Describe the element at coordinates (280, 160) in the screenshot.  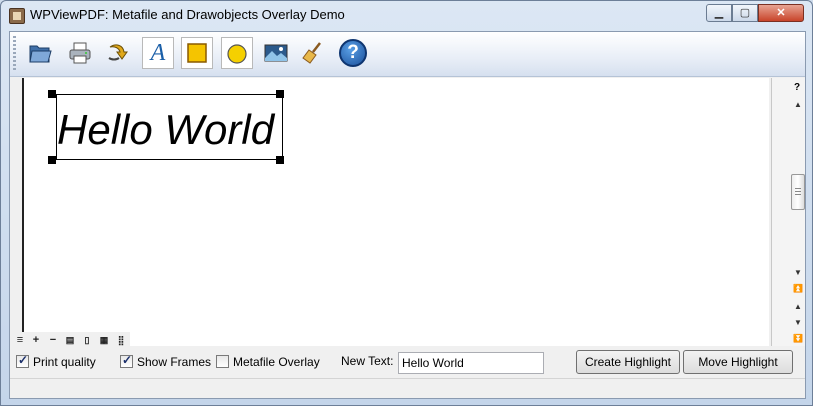
I see `resize-handle-bottom-right` at that location.